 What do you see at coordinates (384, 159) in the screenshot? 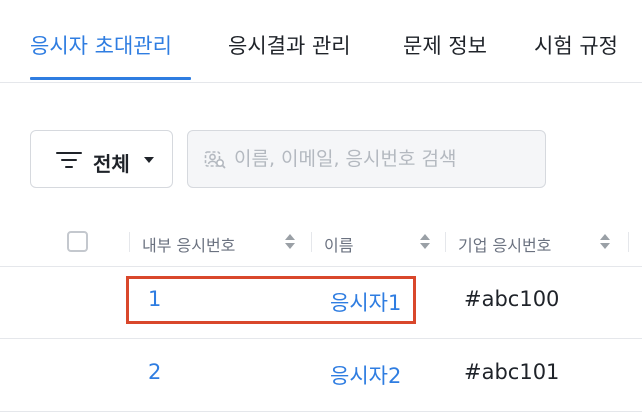
I see `search-input` at bounding box center [384, 159].